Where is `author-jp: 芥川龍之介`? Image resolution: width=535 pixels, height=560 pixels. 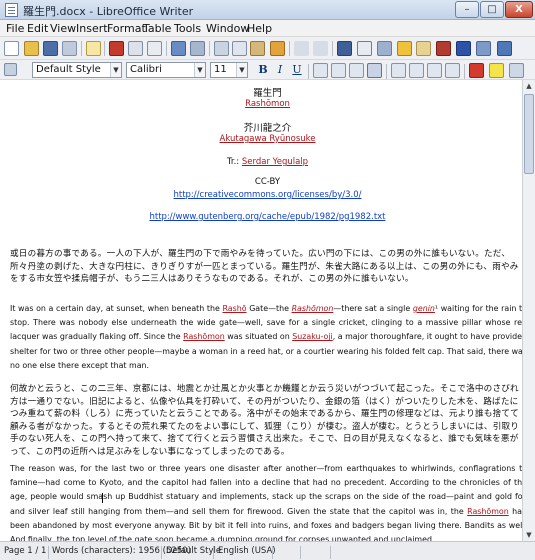 author-jp: 芥川龍之介 is located at coordinates (267, 128).